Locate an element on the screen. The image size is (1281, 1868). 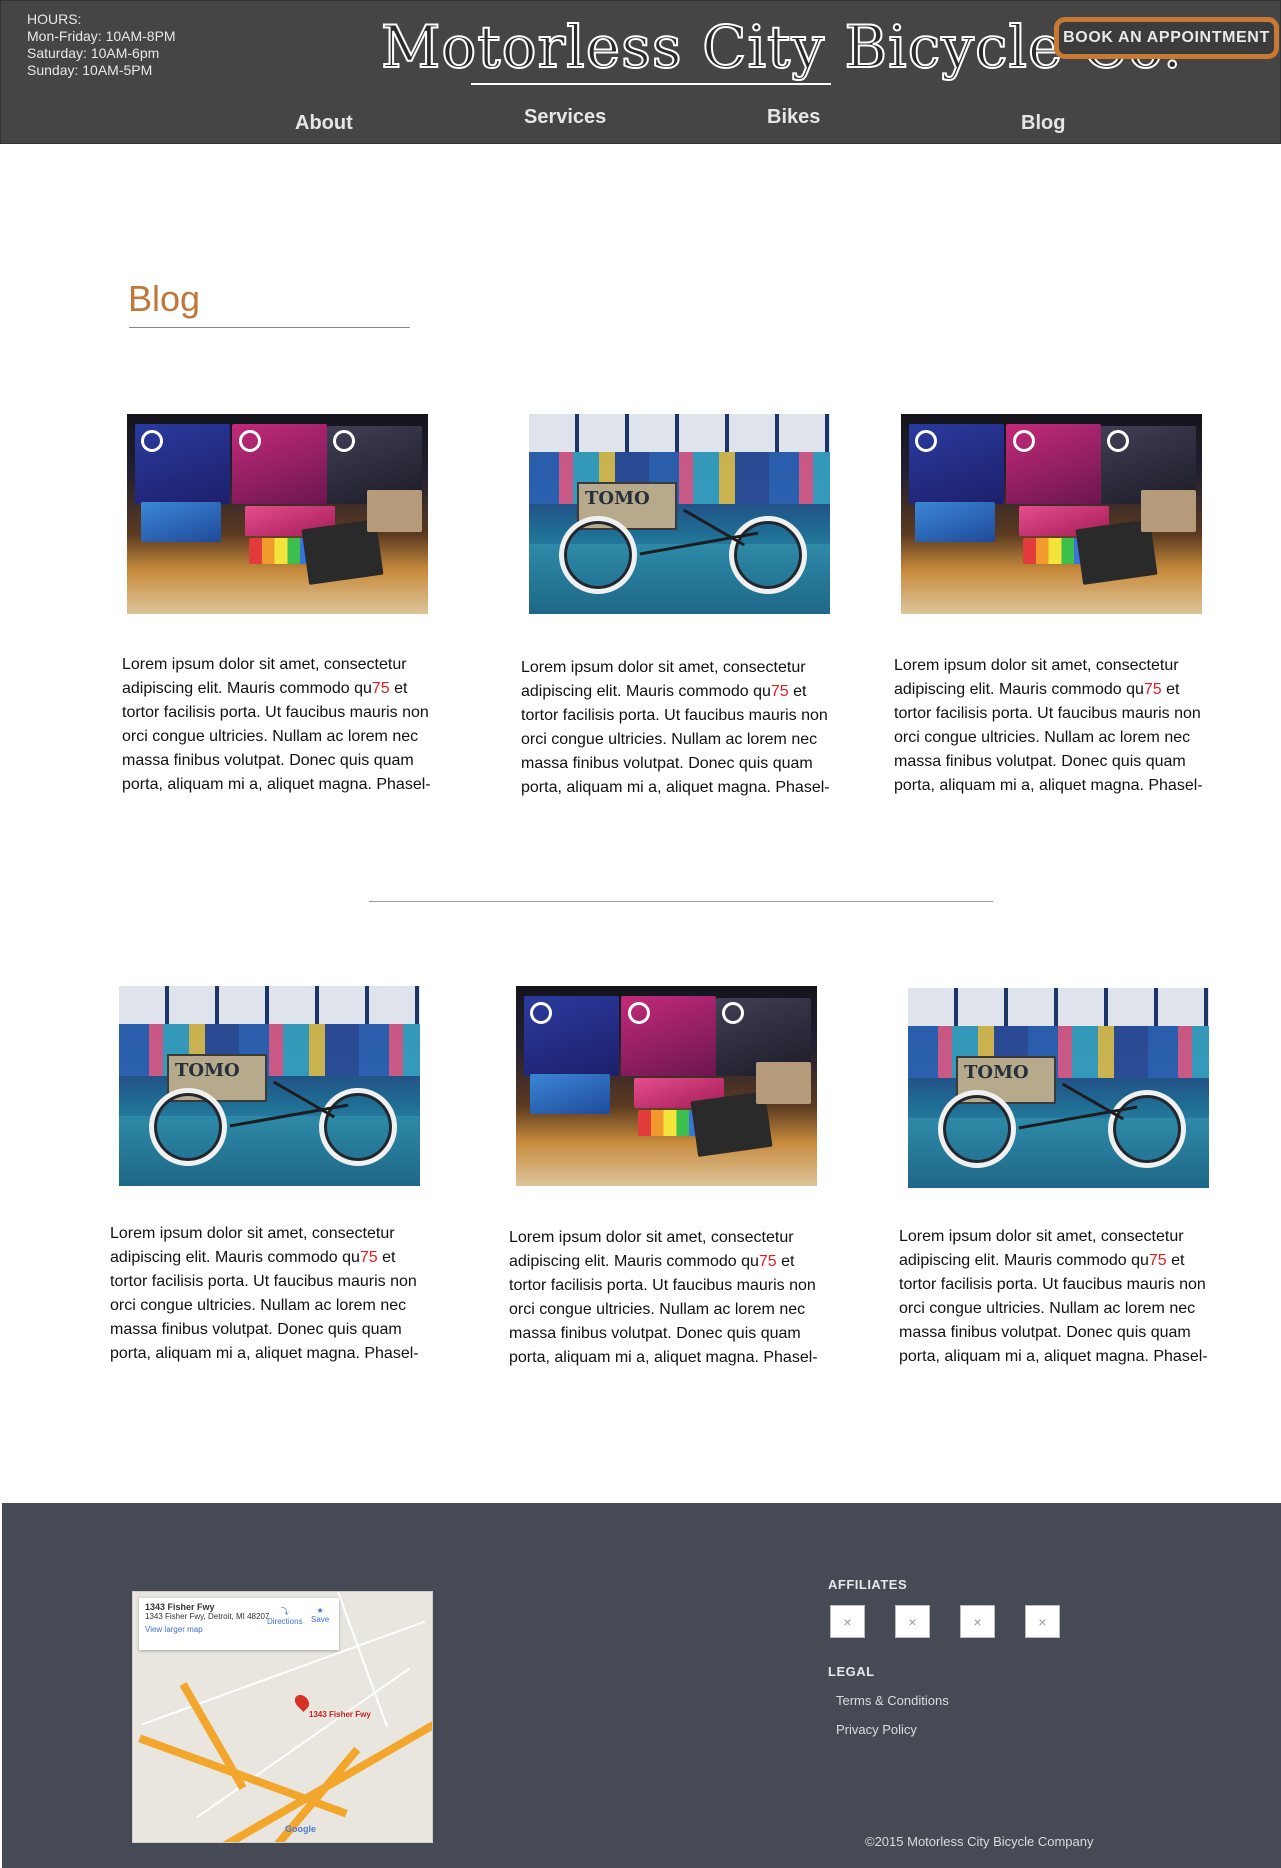
site-logo: Motorless City Bicycle Co. is located at coordinates (781, 50).